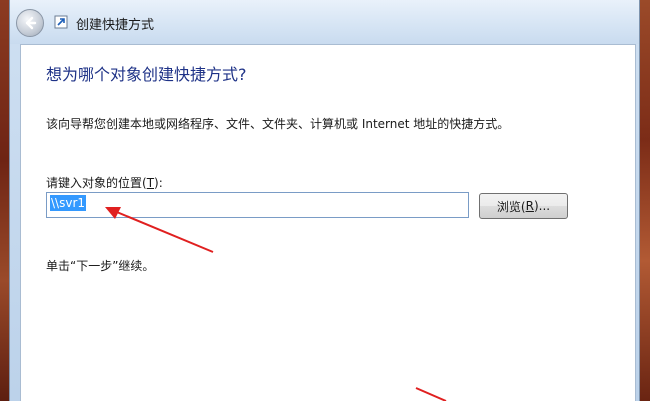 This screenshot has width=650, height=401. I want to click on back-arrow-icon, so click(31, 23).